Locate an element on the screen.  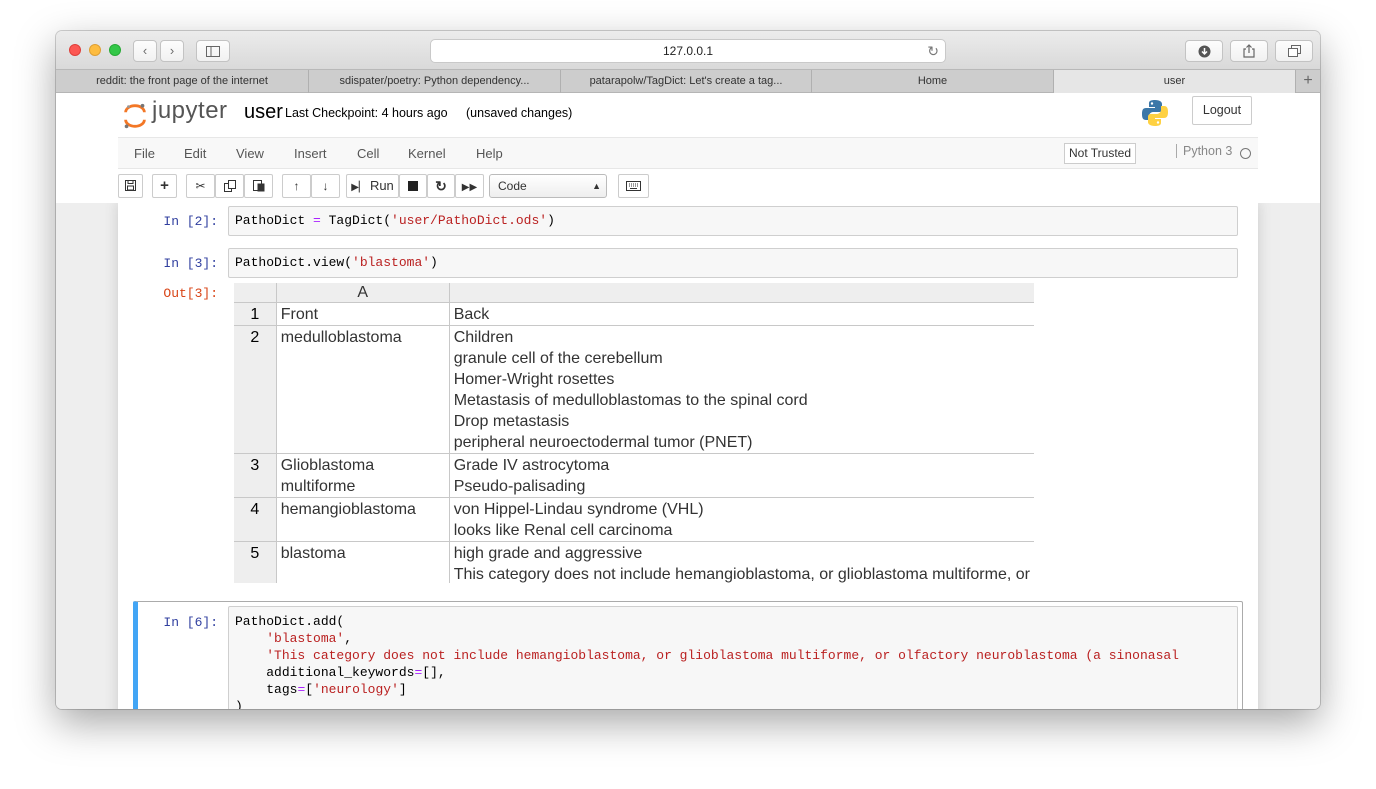
address-bar: 127.0.0.1 ↻ is located at coordinates (688, 51).